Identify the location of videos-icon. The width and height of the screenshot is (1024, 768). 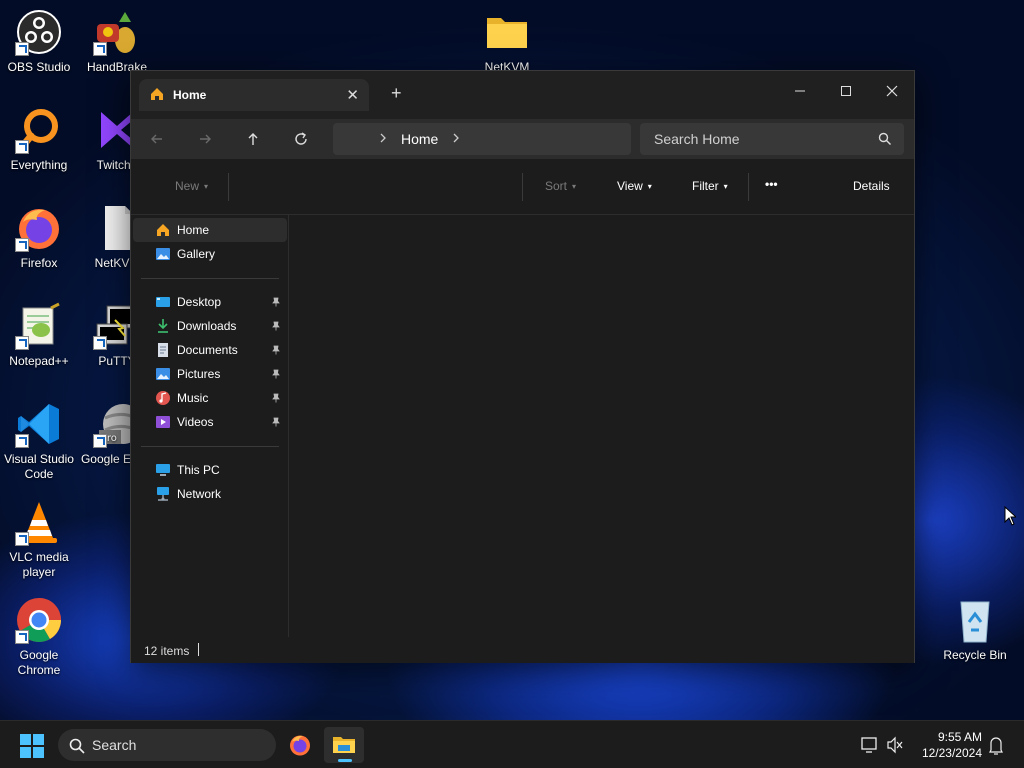
(163, 422).